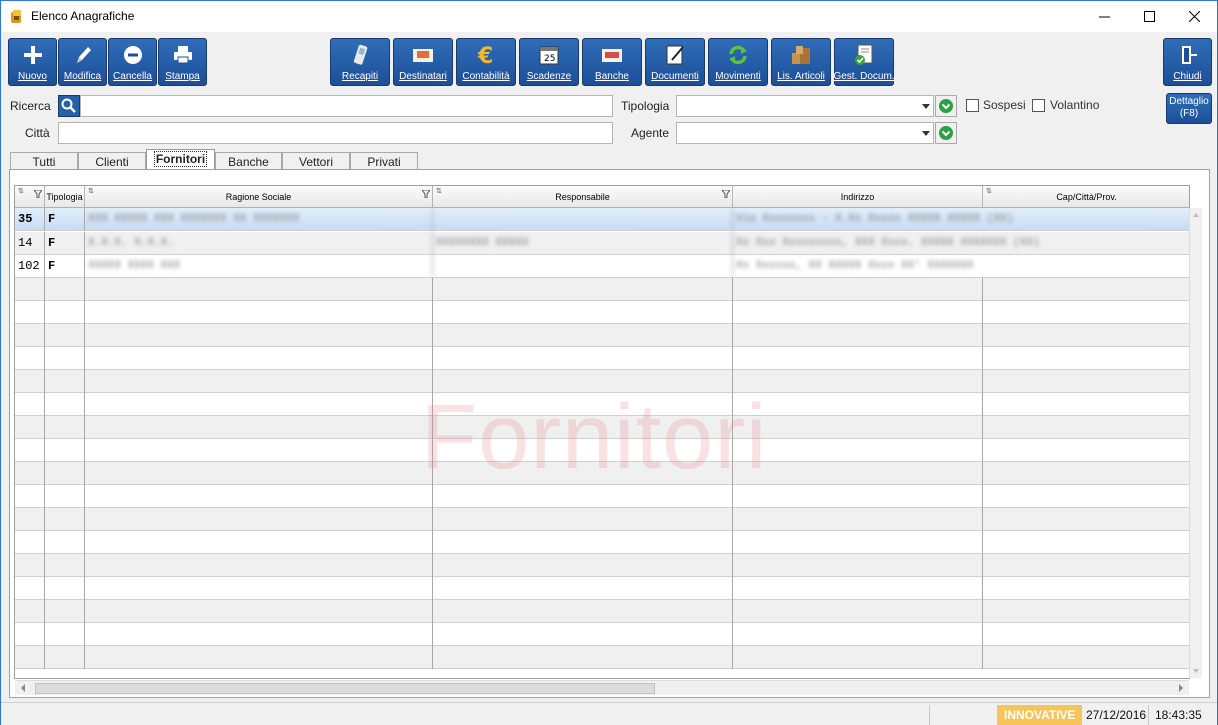 This screenshot has width=1218, height=725. What do you see at coordinates (1189, 108) in the screenshot?
I see `dettaglio-button: Dettaglio (F8)` at bounding box center [1189, 108].